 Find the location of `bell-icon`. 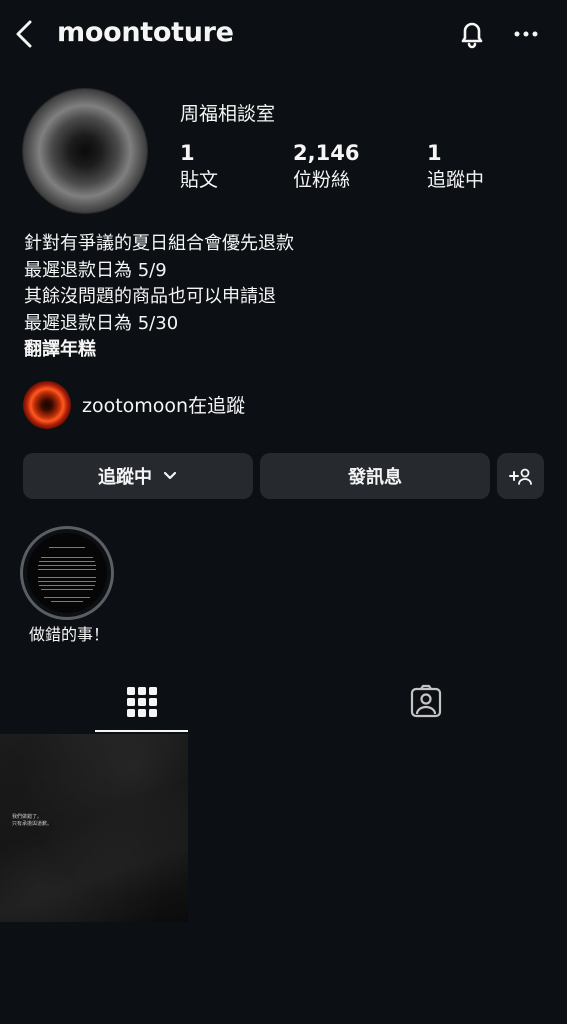

bell-icon is located at coordinates (472, 35).